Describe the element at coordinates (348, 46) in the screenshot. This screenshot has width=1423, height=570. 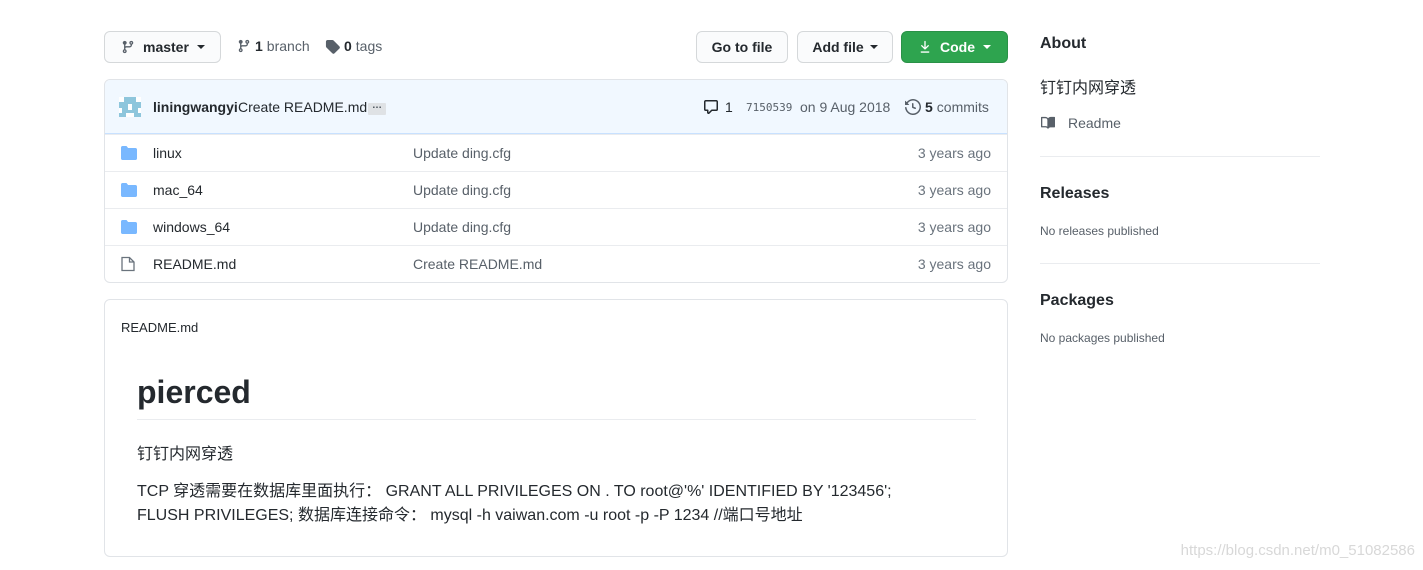
I see `tag-count: 0` at that location.